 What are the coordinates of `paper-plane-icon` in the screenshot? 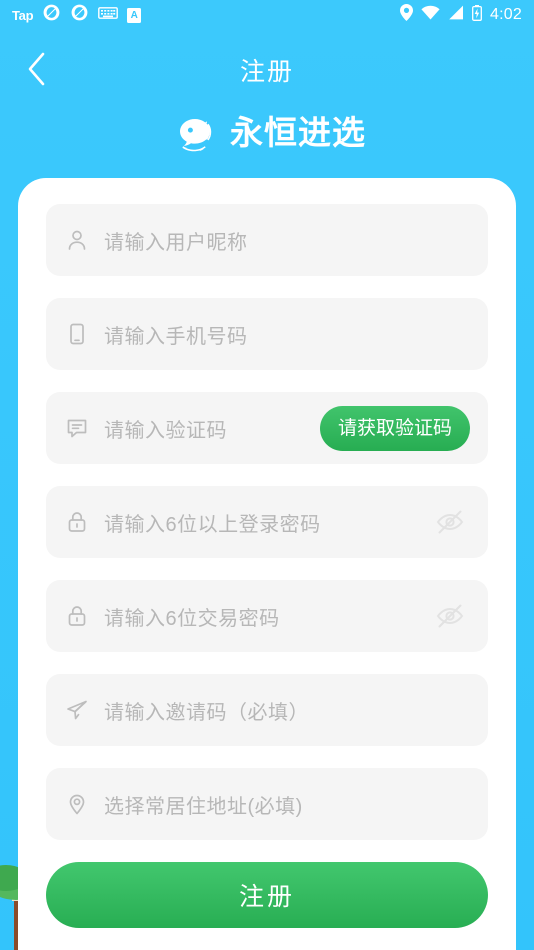 It's located at (77, 710).